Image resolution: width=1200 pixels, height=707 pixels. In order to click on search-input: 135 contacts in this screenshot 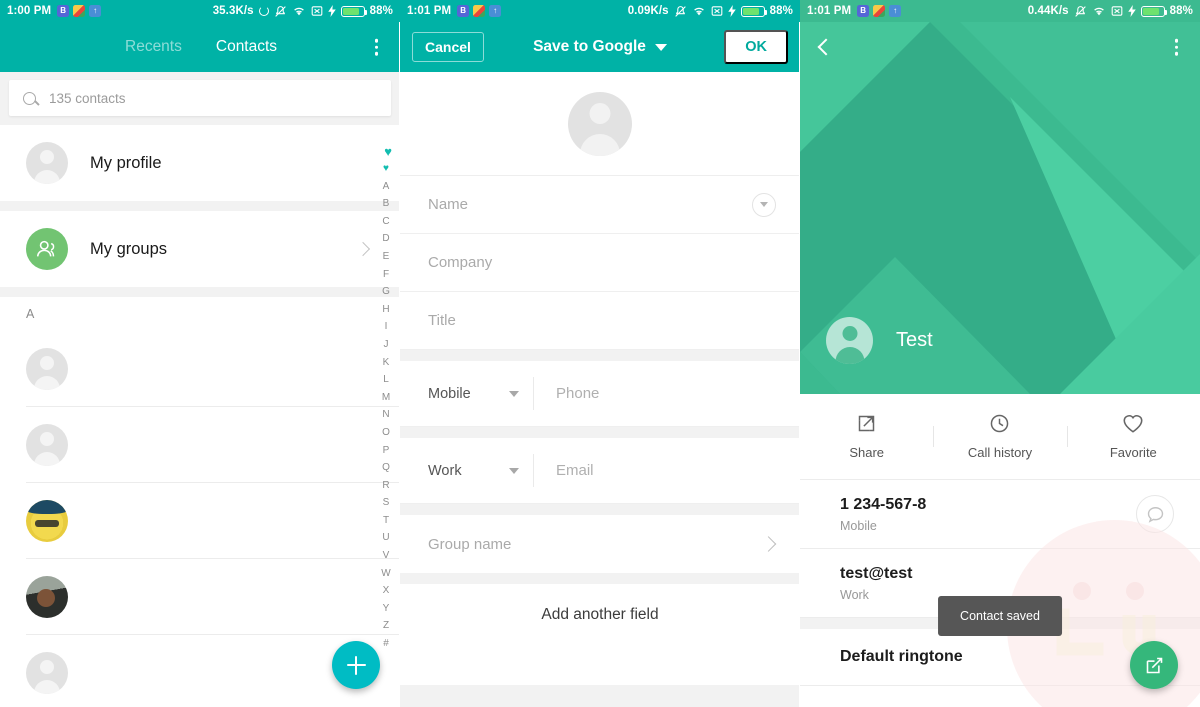, I will do `click(200, 98)`.